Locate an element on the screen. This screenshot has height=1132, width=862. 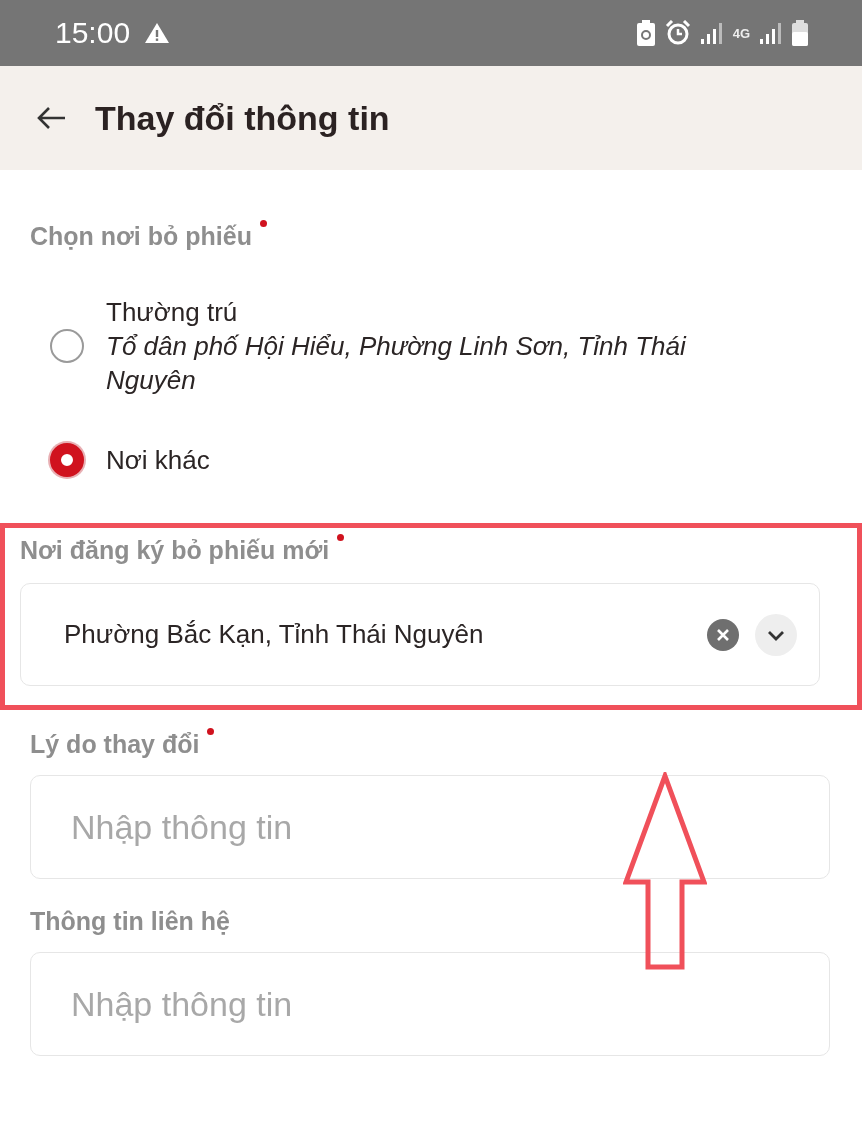
clear-icon is located at coordinates (723, 634).